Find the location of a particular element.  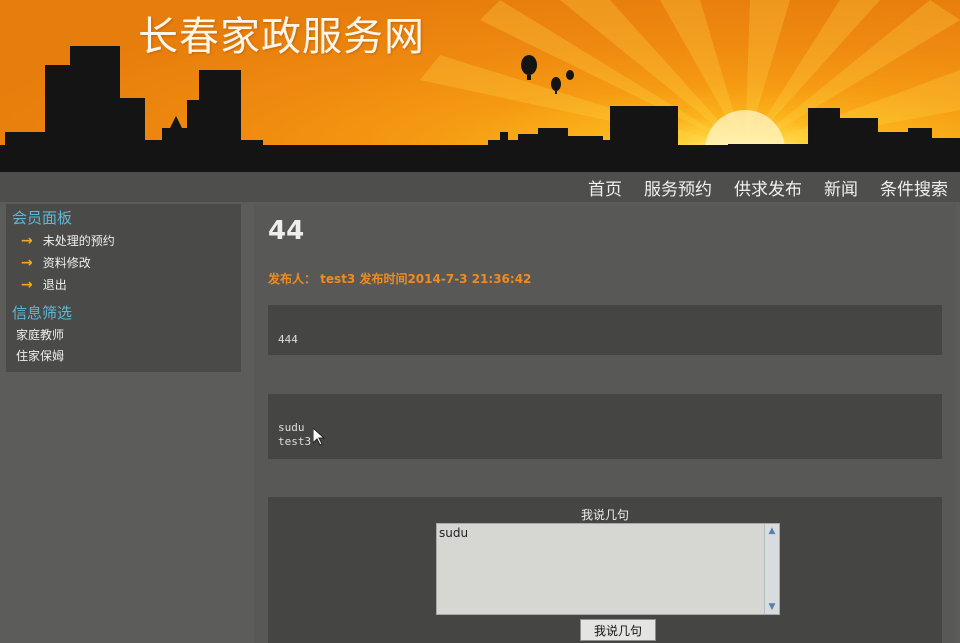

post-content-box: 444 is located at coordinates (605, 330).